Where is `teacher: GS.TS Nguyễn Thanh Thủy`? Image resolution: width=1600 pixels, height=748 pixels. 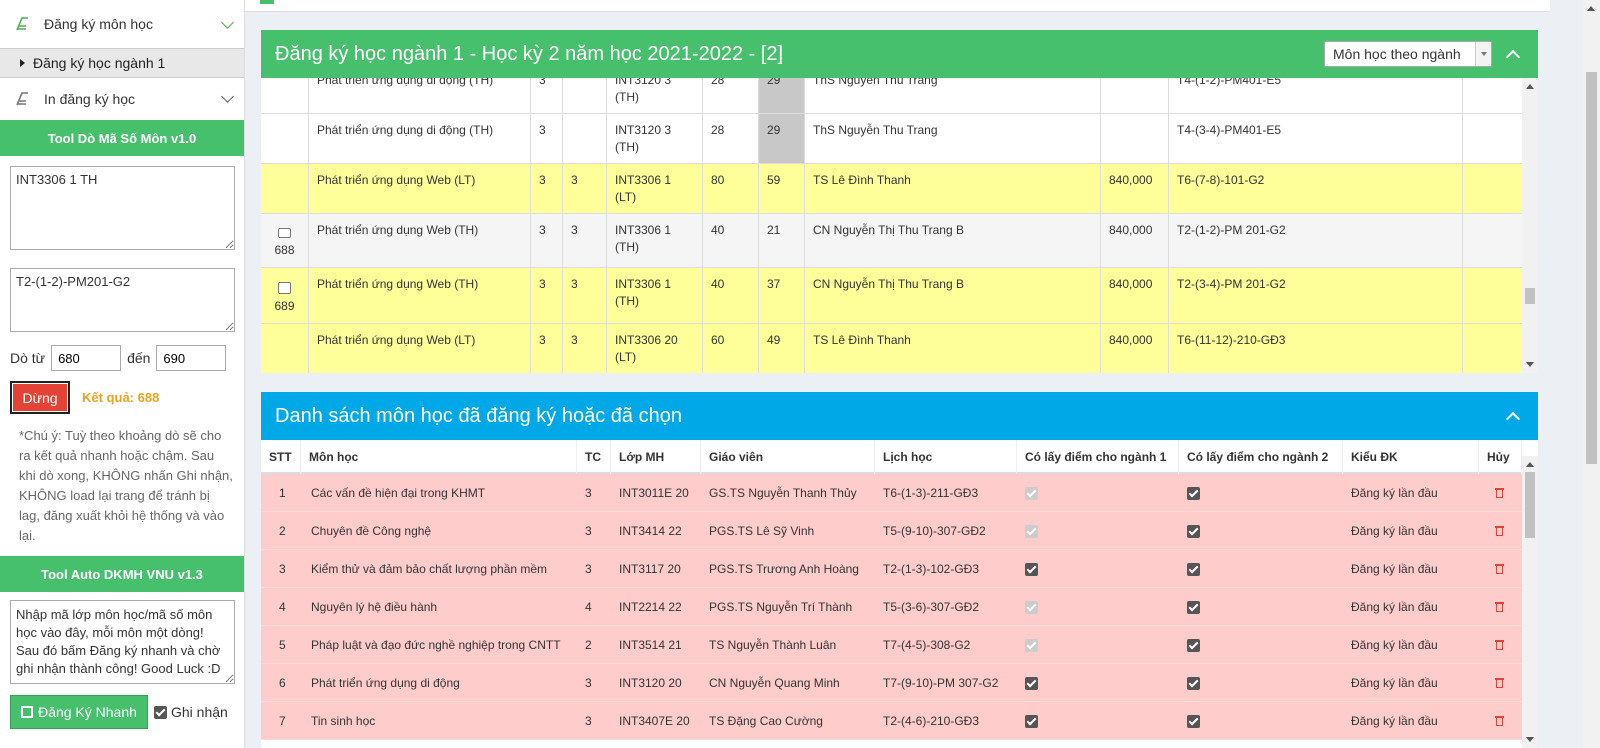 teacher: GS.TS Nguyễn Thanh Thủy is located at coordinates (783, 493).